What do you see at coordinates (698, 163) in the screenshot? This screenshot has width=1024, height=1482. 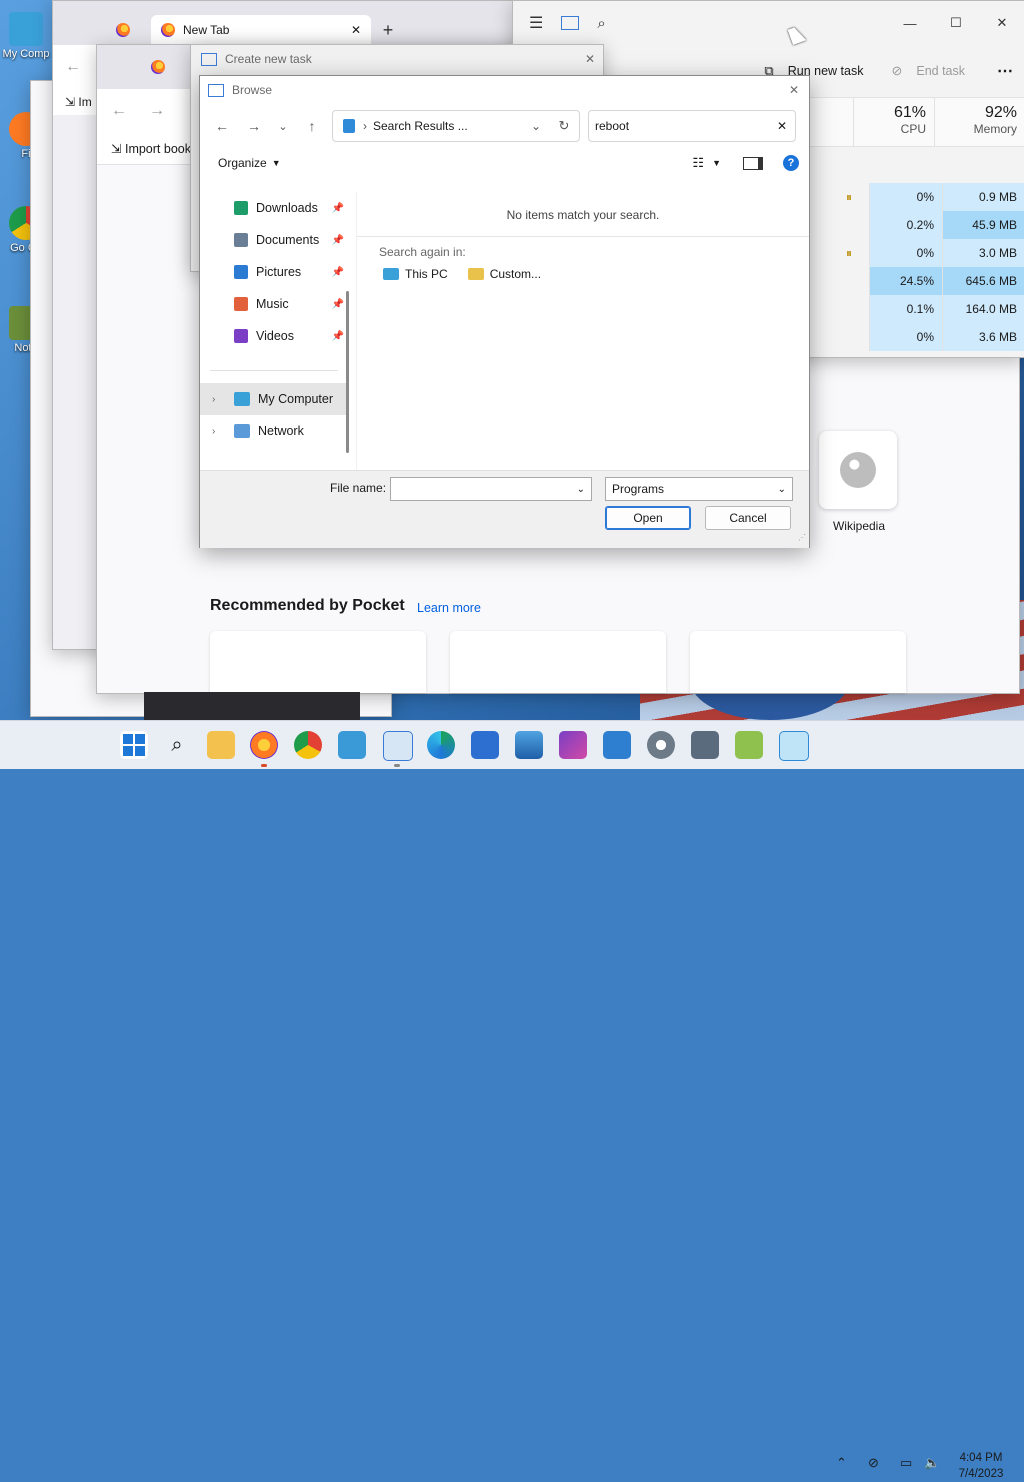 I see `view-options-icon: ☷` at bounding box center [698, 163].